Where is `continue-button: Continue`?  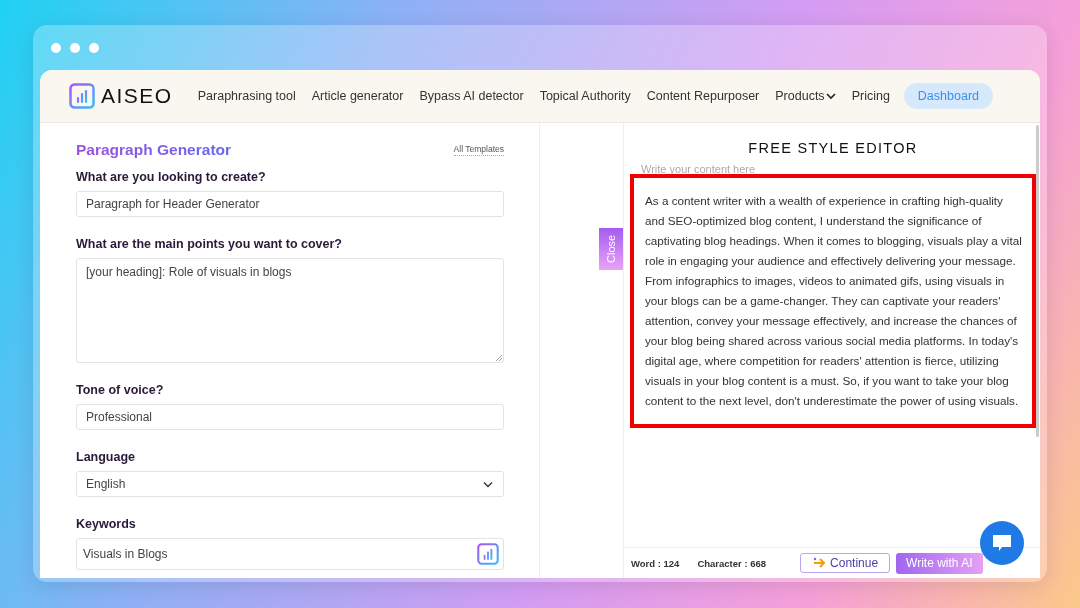 continue-button: Continue is located at coordinates (845, 563).